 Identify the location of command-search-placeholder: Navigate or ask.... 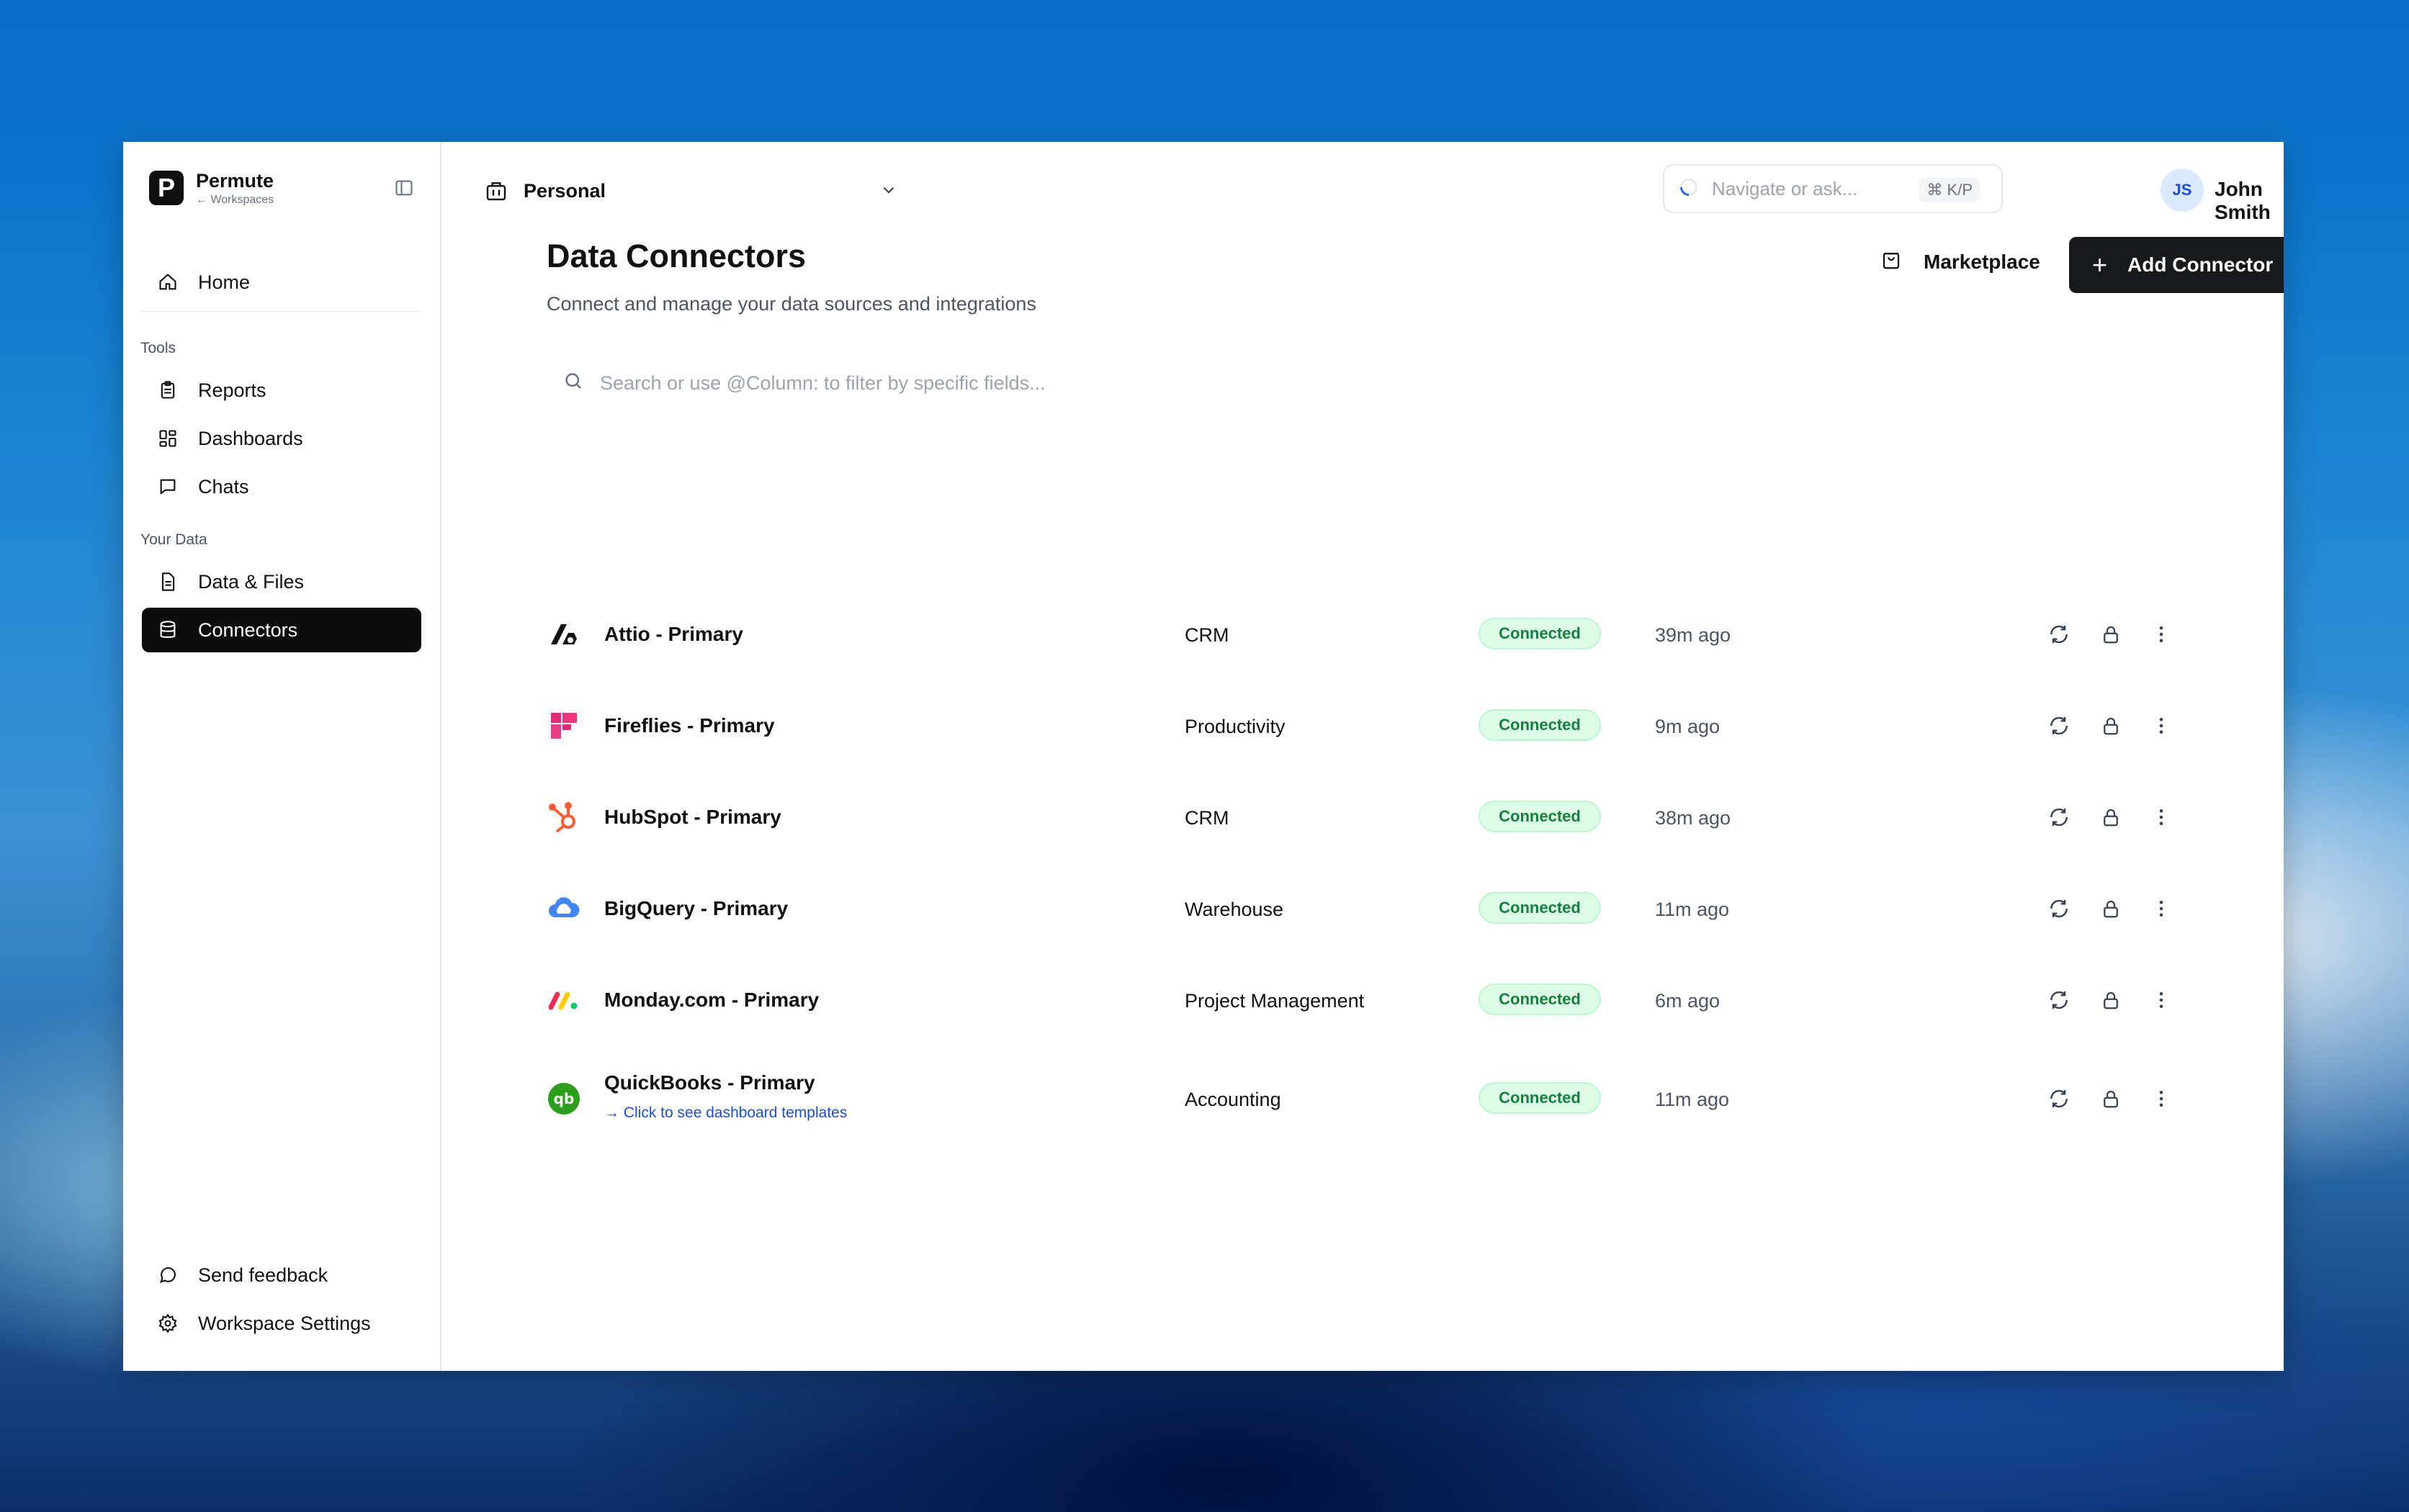
(1785, 188).